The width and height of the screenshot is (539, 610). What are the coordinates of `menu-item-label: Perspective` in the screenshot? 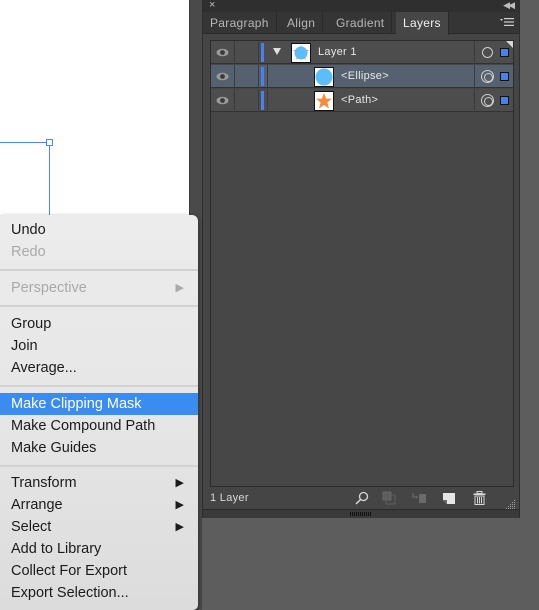 It's located at (49, 288).